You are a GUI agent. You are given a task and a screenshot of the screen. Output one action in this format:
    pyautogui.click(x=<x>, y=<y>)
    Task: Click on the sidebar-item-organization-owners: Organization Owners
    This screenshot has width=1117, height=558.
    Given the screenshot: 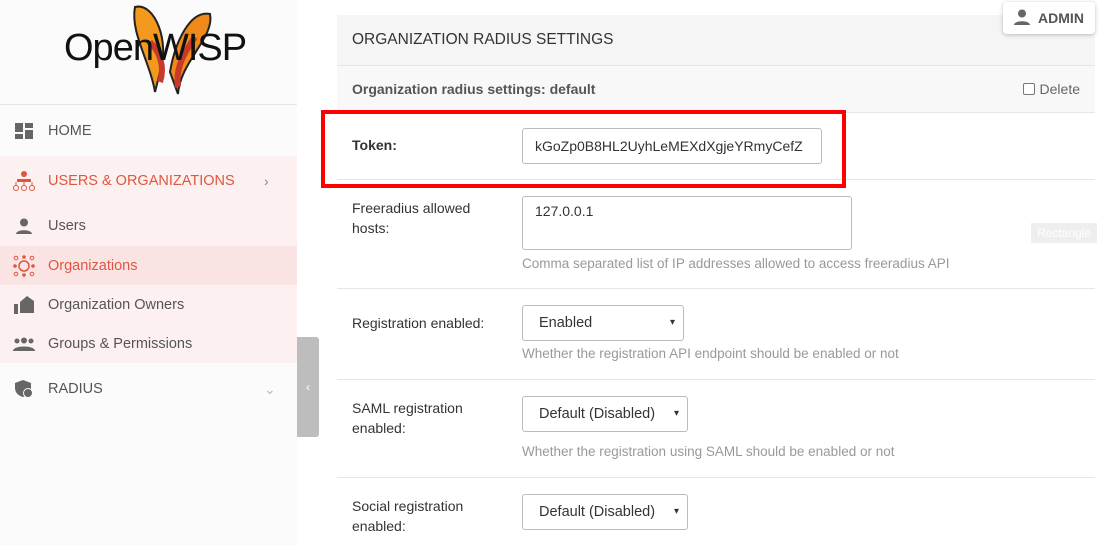 What is the action you would take?
    pyautogui.click(x=148, y=304)
    